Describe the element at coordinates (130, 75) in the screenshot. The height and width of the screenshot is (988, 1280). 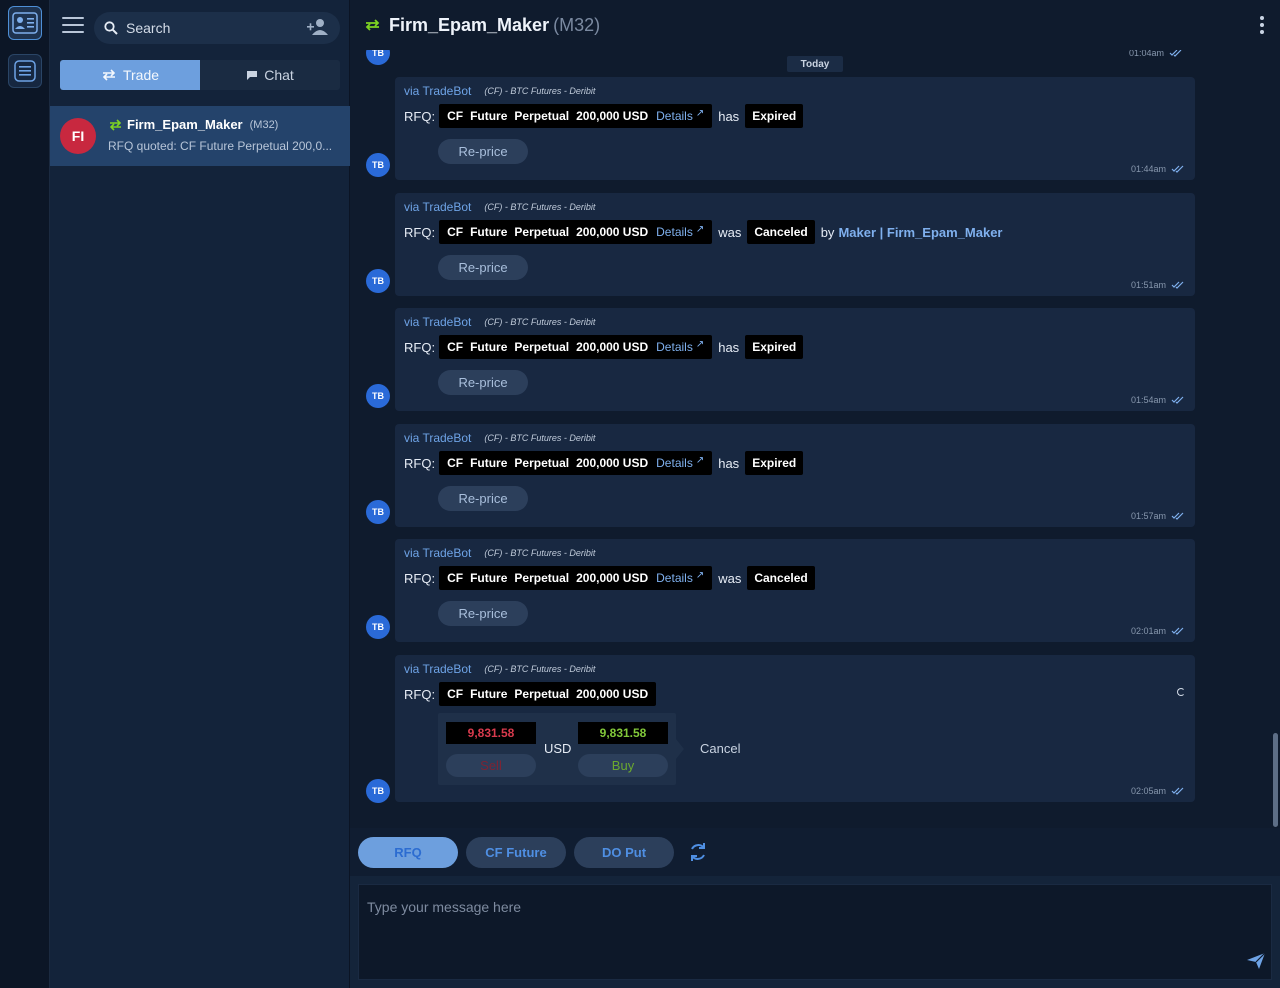
I see `tab-trade: Trade` at that location.